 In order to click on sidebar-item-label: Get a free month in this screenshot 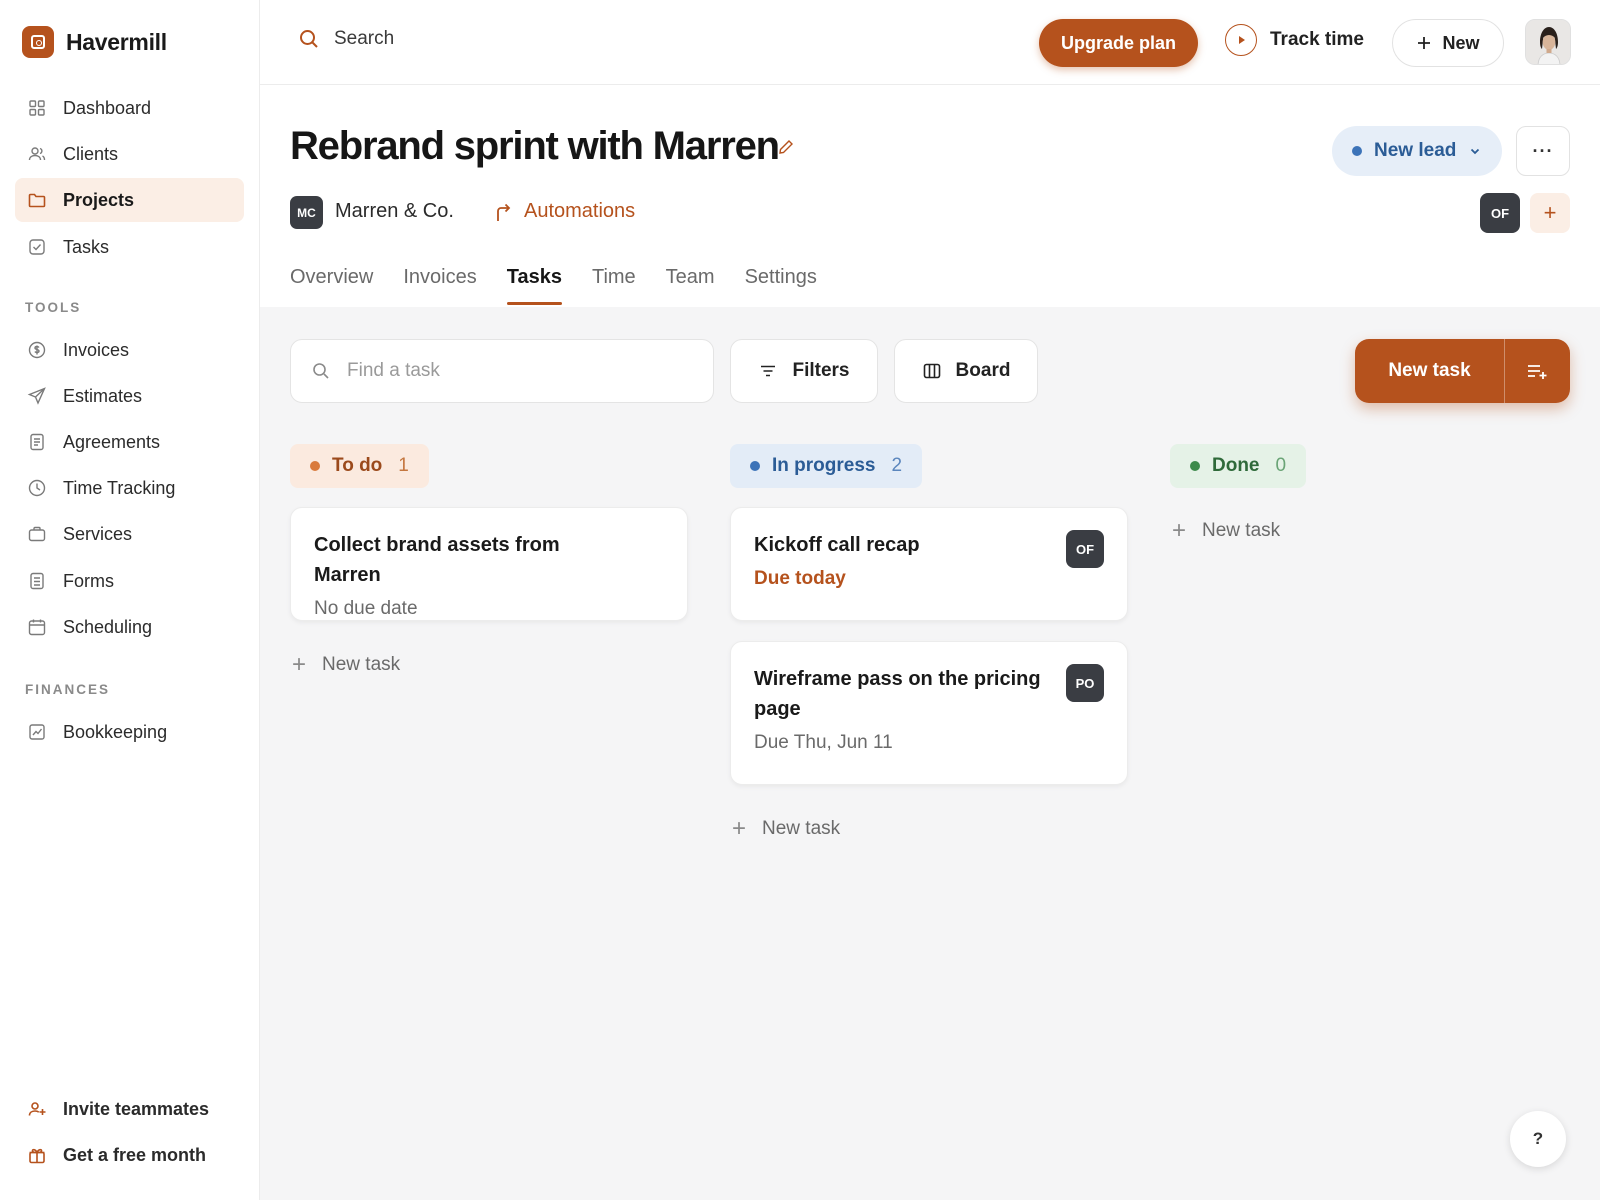, I will do `click(135, 1154)`.